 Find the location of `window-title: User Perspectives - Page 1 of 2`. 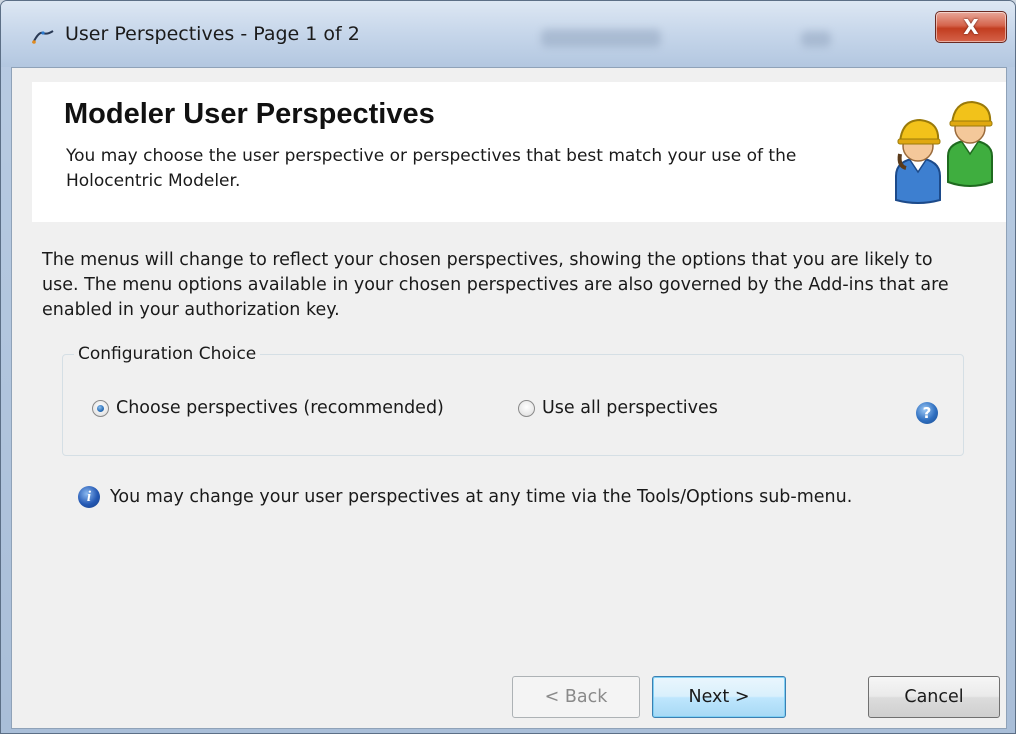

window-title: User Perspectives - Page 1 of 2 is located at coordinates (212, 34).